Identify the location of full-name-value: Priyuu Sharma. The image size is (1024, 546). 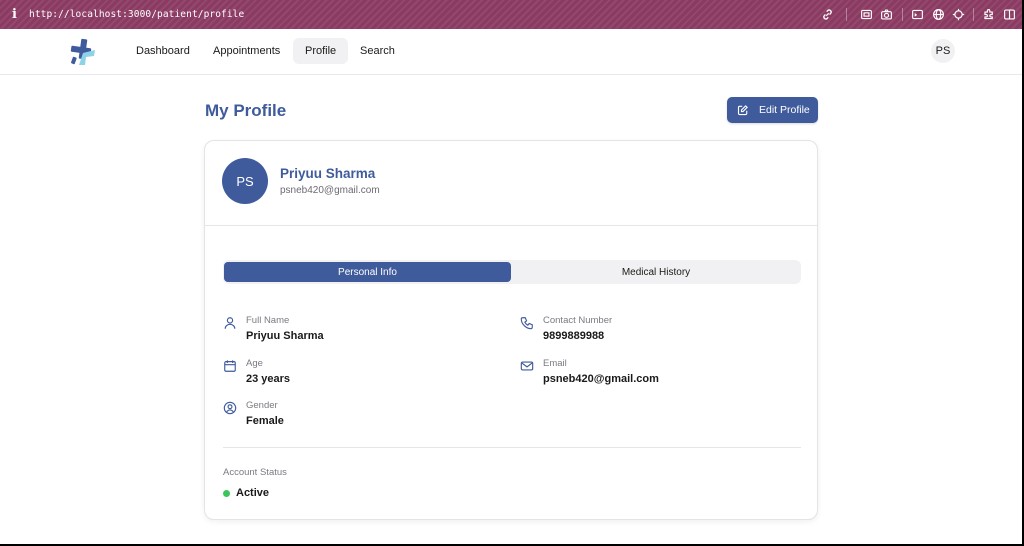
(285, 336).